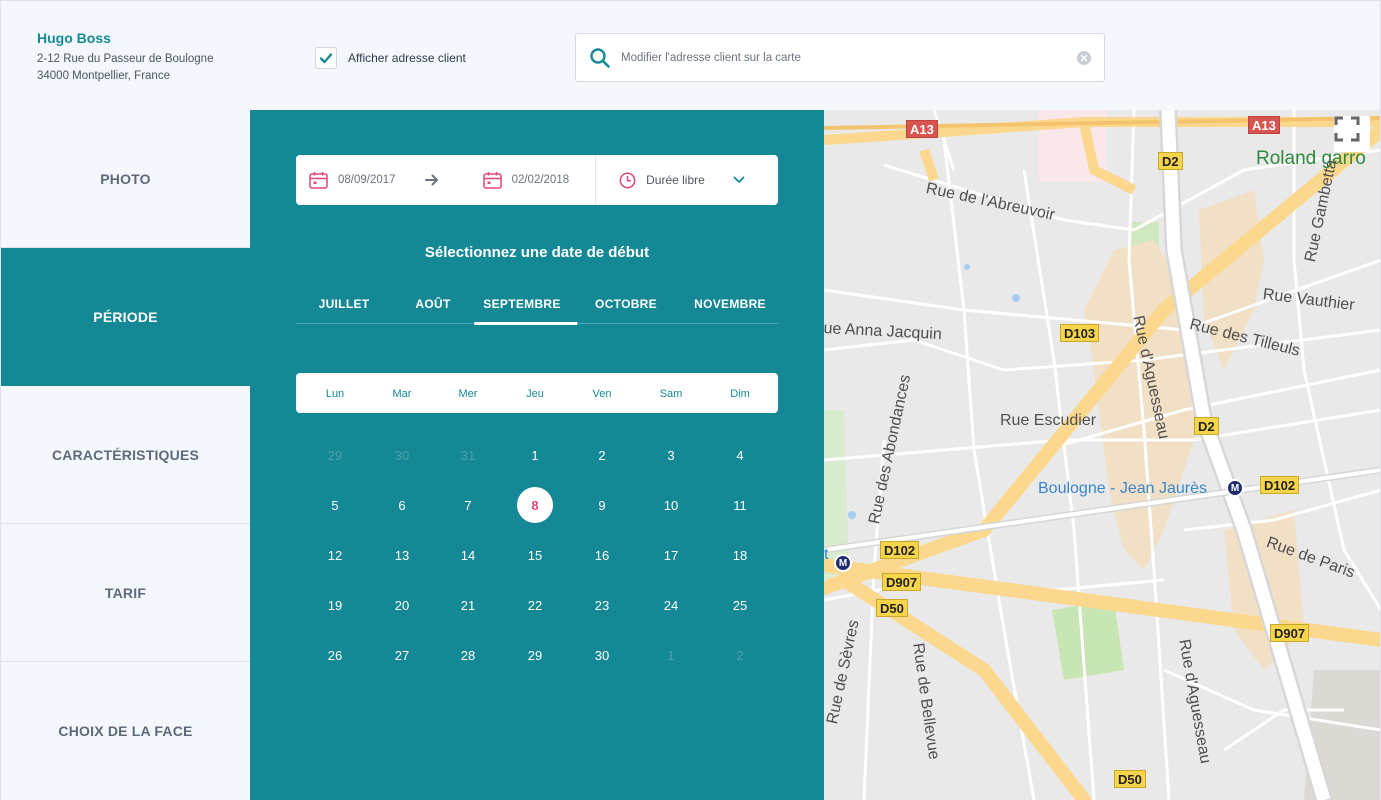 This screenshot has width=1381, height=800. Describe the element at coordinates (468, 555) in the screenshot. I see `calendar-day: 14` at that location.